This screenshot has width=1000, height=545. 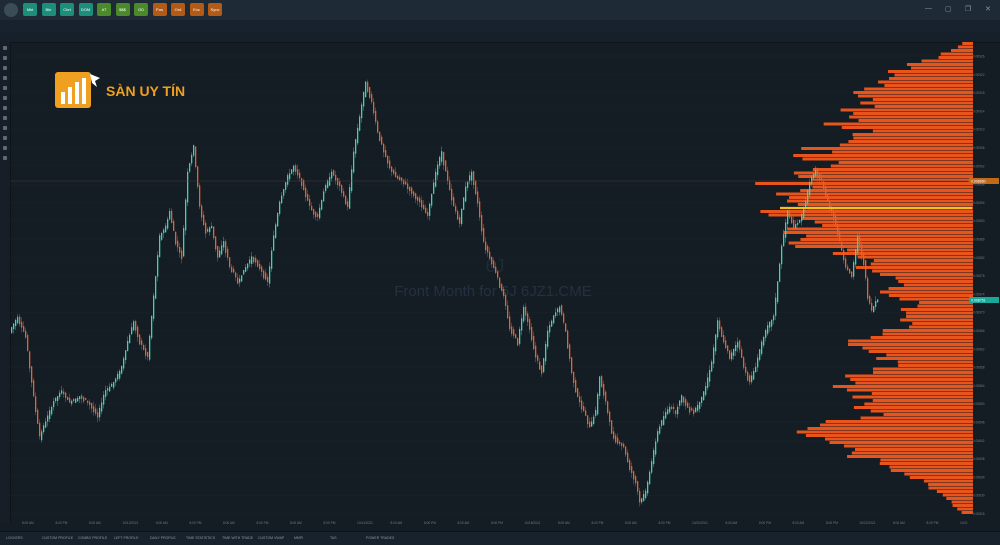 What do you see at coordinates (141, 9) in the screenshot?
I see `toolbar-button: OD` at bounding box center [141, 9].